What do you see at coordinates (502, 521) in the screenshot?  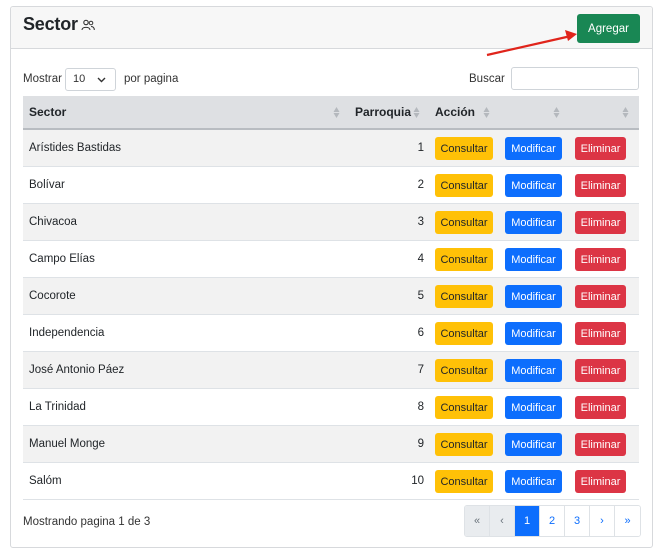 I see `previous-page-button: ‹` at bounding box center [502, 521].